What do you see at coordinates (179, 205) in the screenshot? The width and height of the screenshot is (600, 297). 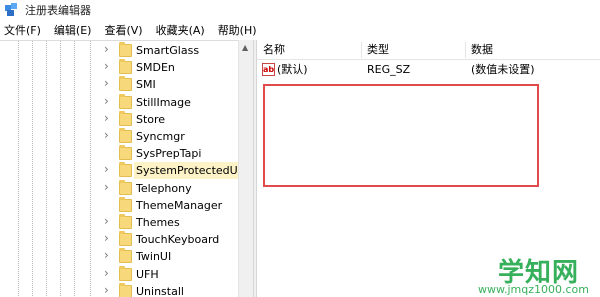 I see `tree-item-label: ThemeManager` at bounding box center [179, 205].